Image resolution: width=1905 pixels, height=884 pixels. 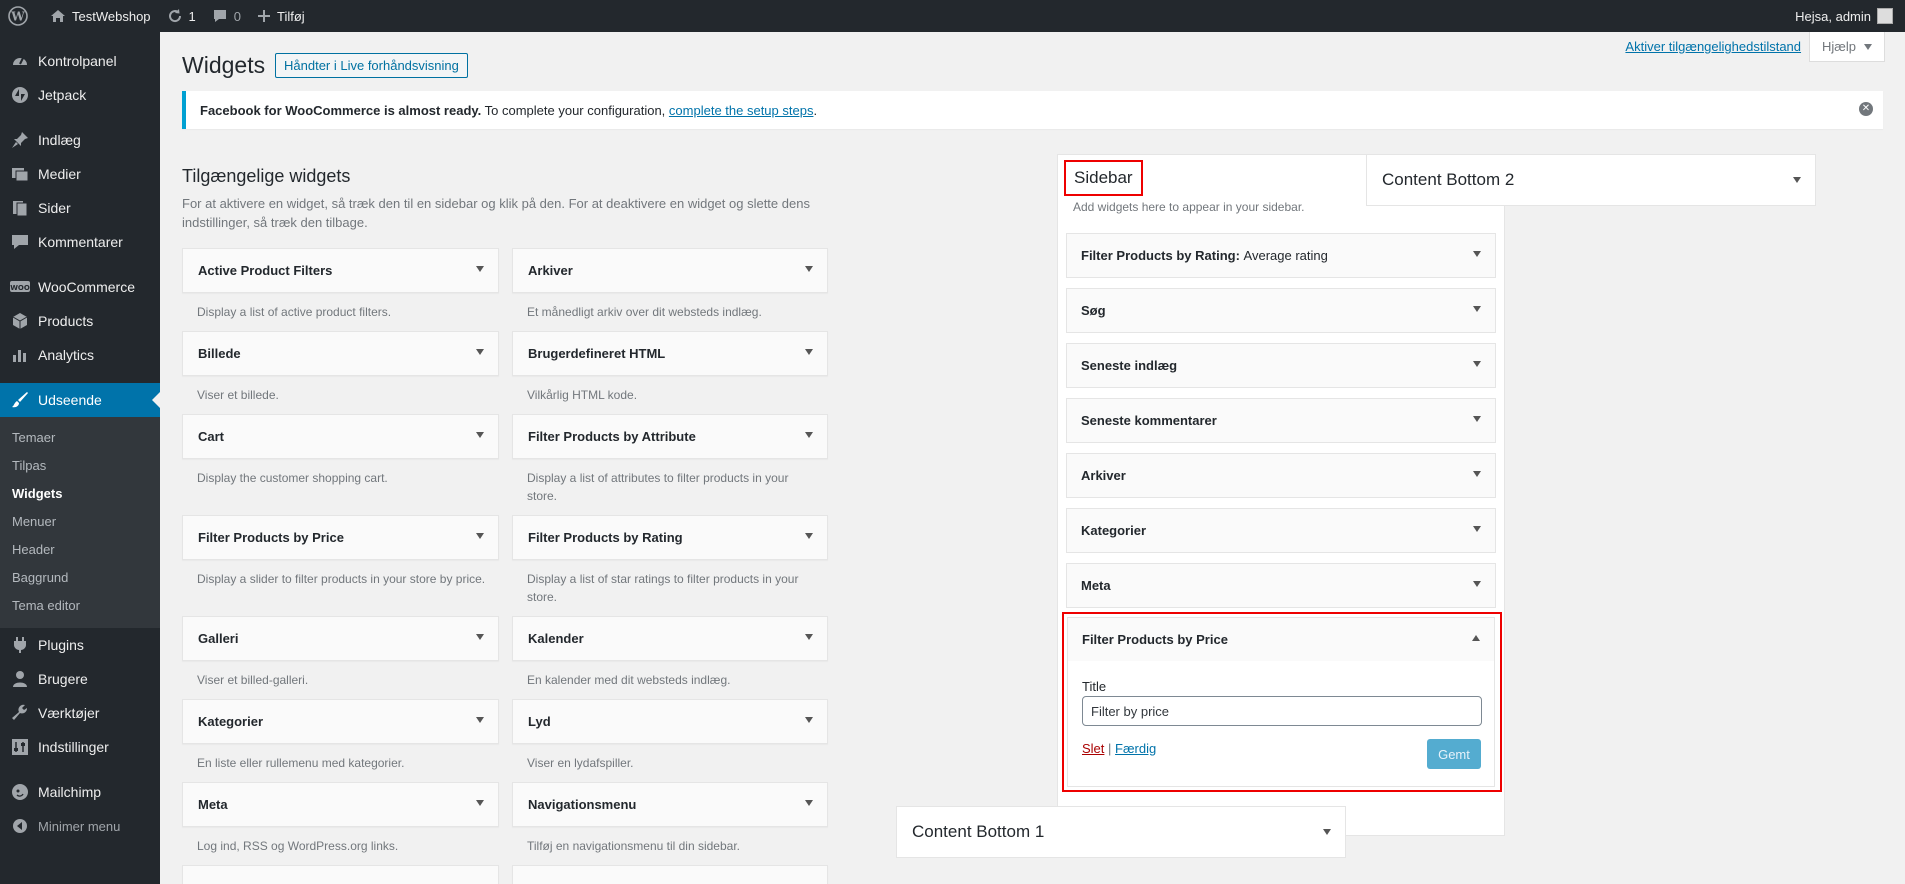 What do you see at coordinates (1713, 46) in the screenshot?
I see `accessibility-mode-link: Aktiver tilgængelighedstilstand` at bounding box center [1713, 46].